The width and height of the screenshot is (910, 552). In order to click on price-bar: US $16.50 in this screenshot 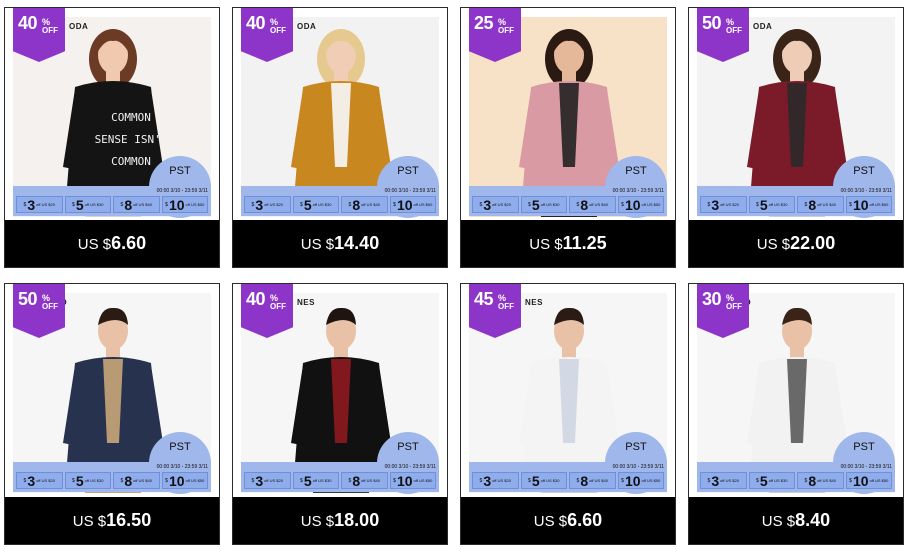, I will do `click(112, 520)`.